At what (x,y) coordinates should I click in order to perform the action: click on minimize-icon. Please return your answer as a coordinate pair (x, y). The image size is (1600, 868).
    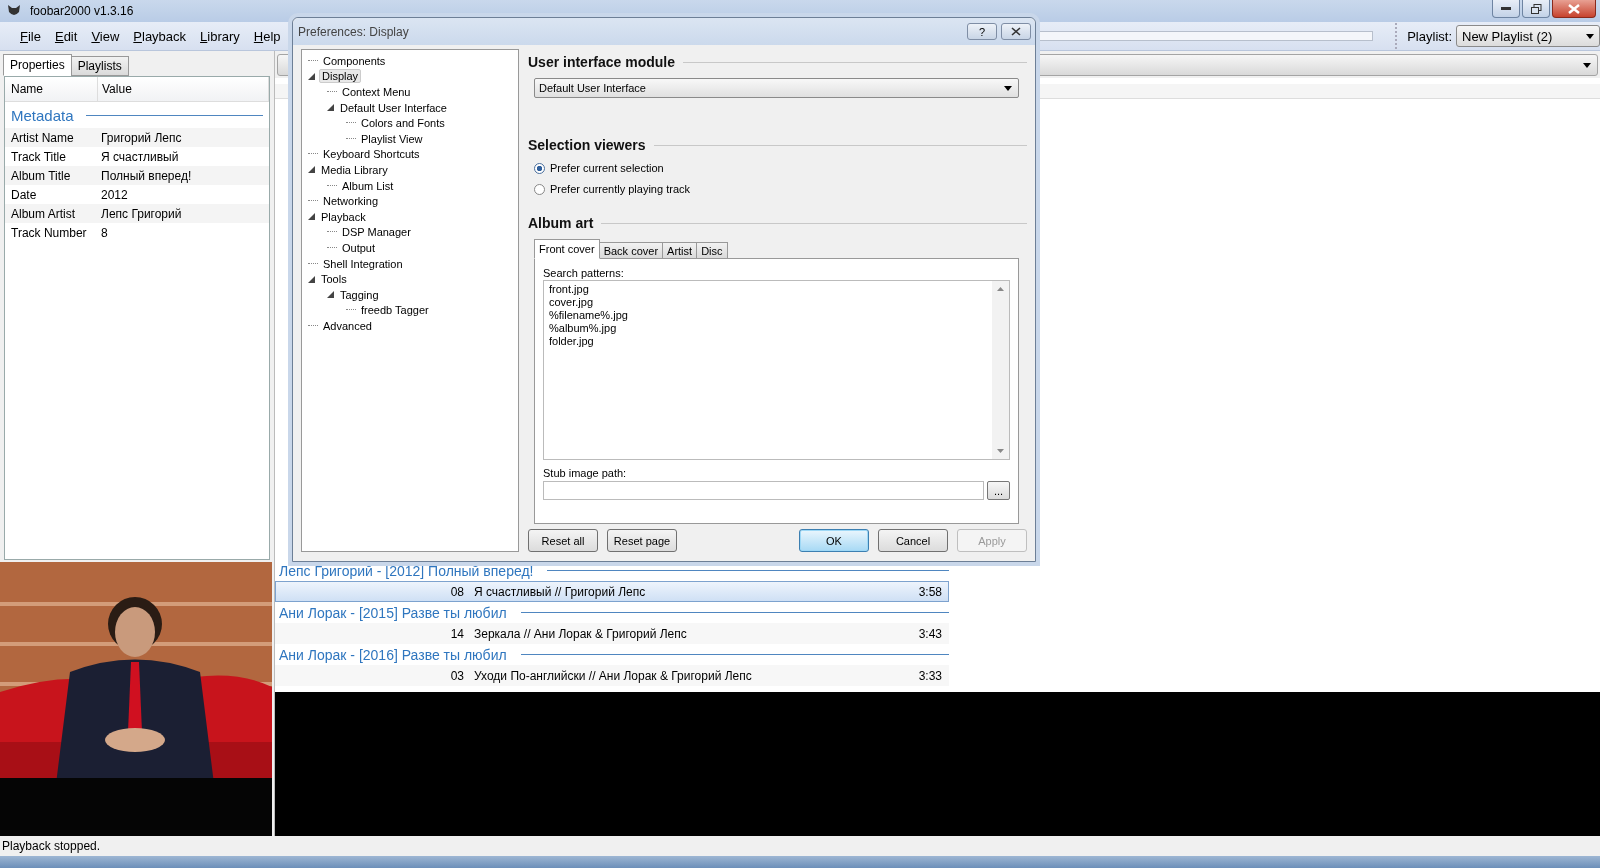
    Looking at the image, I should click on (1506, 8).